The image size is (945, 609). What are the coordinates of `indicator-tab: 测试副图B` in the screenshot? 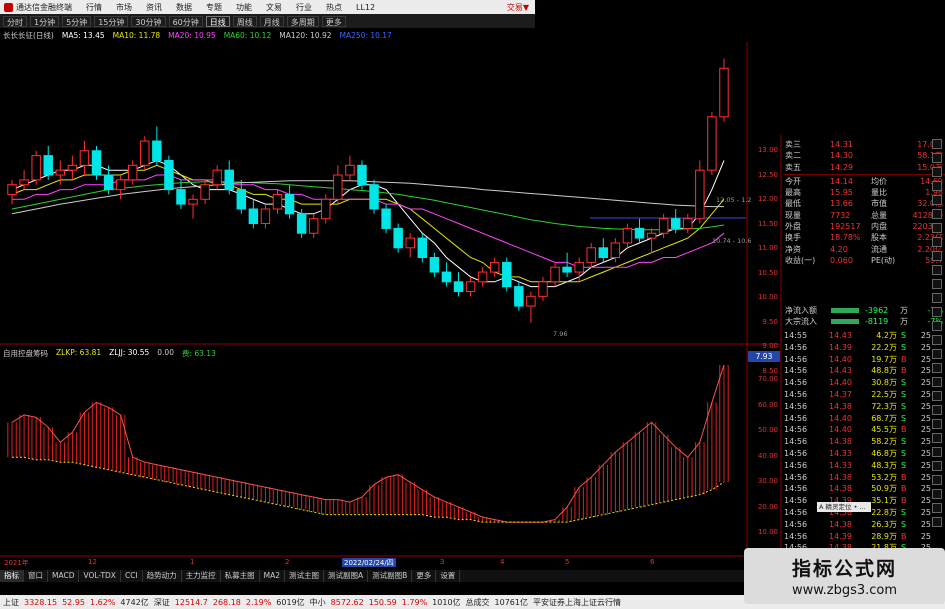 It's located at (390, 576).